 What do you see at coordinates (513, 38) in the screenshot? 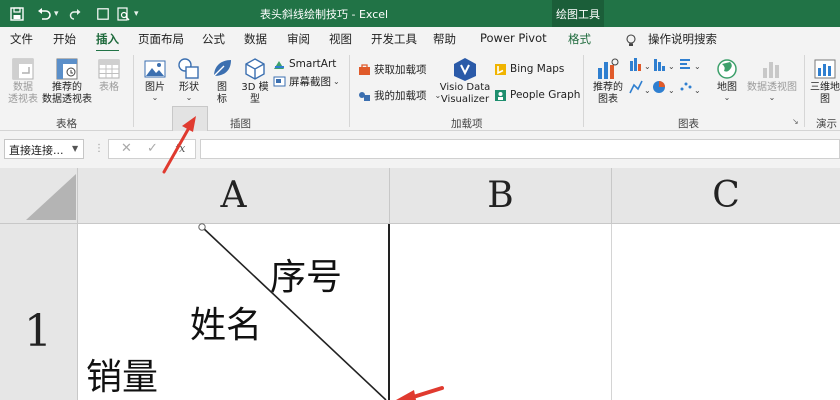
I see `tab-power-pivot: Power Pivot` at bounding box center [513, 38].